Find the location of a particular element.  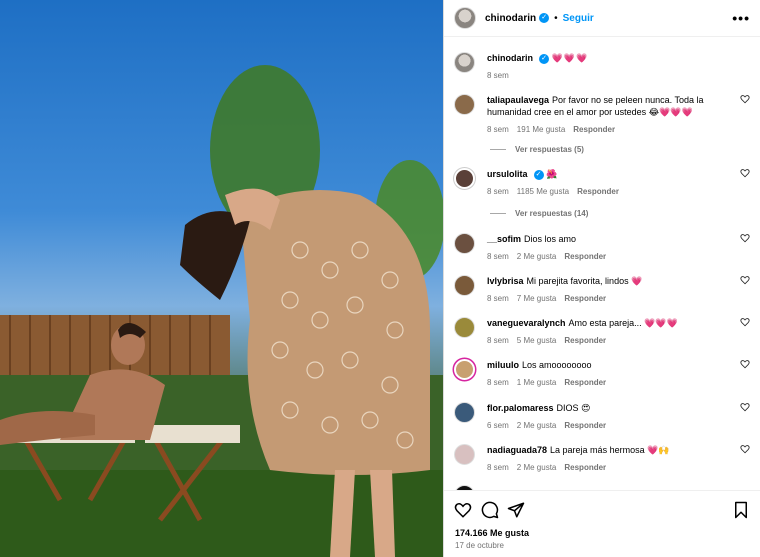

follow-button: Seguir is located at coordinates (578, 18).